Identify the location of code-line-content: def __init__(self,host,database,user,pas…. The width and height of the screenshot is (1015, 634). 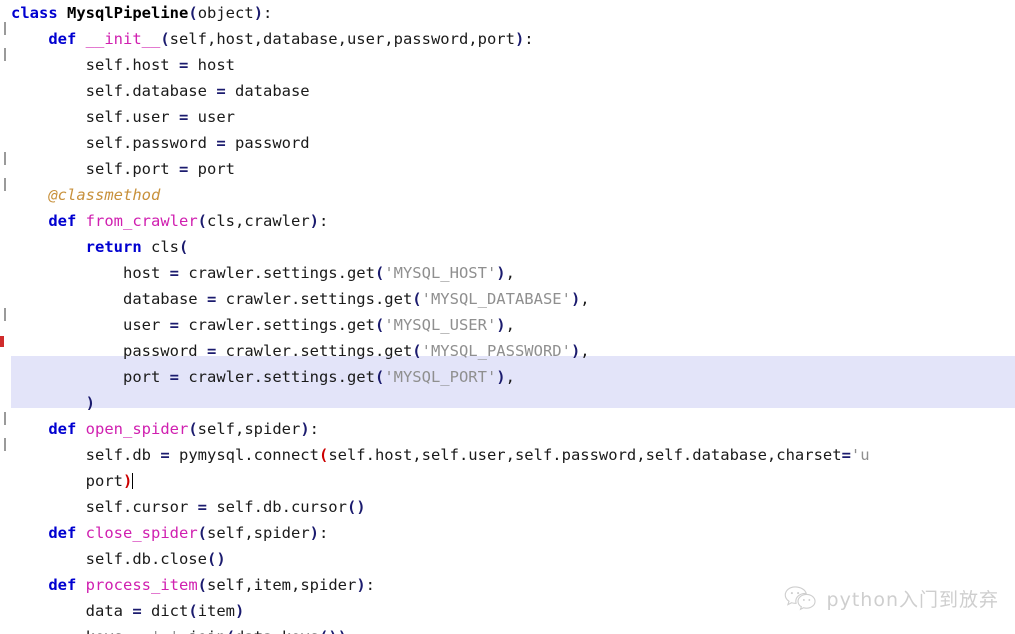
(267, 39).